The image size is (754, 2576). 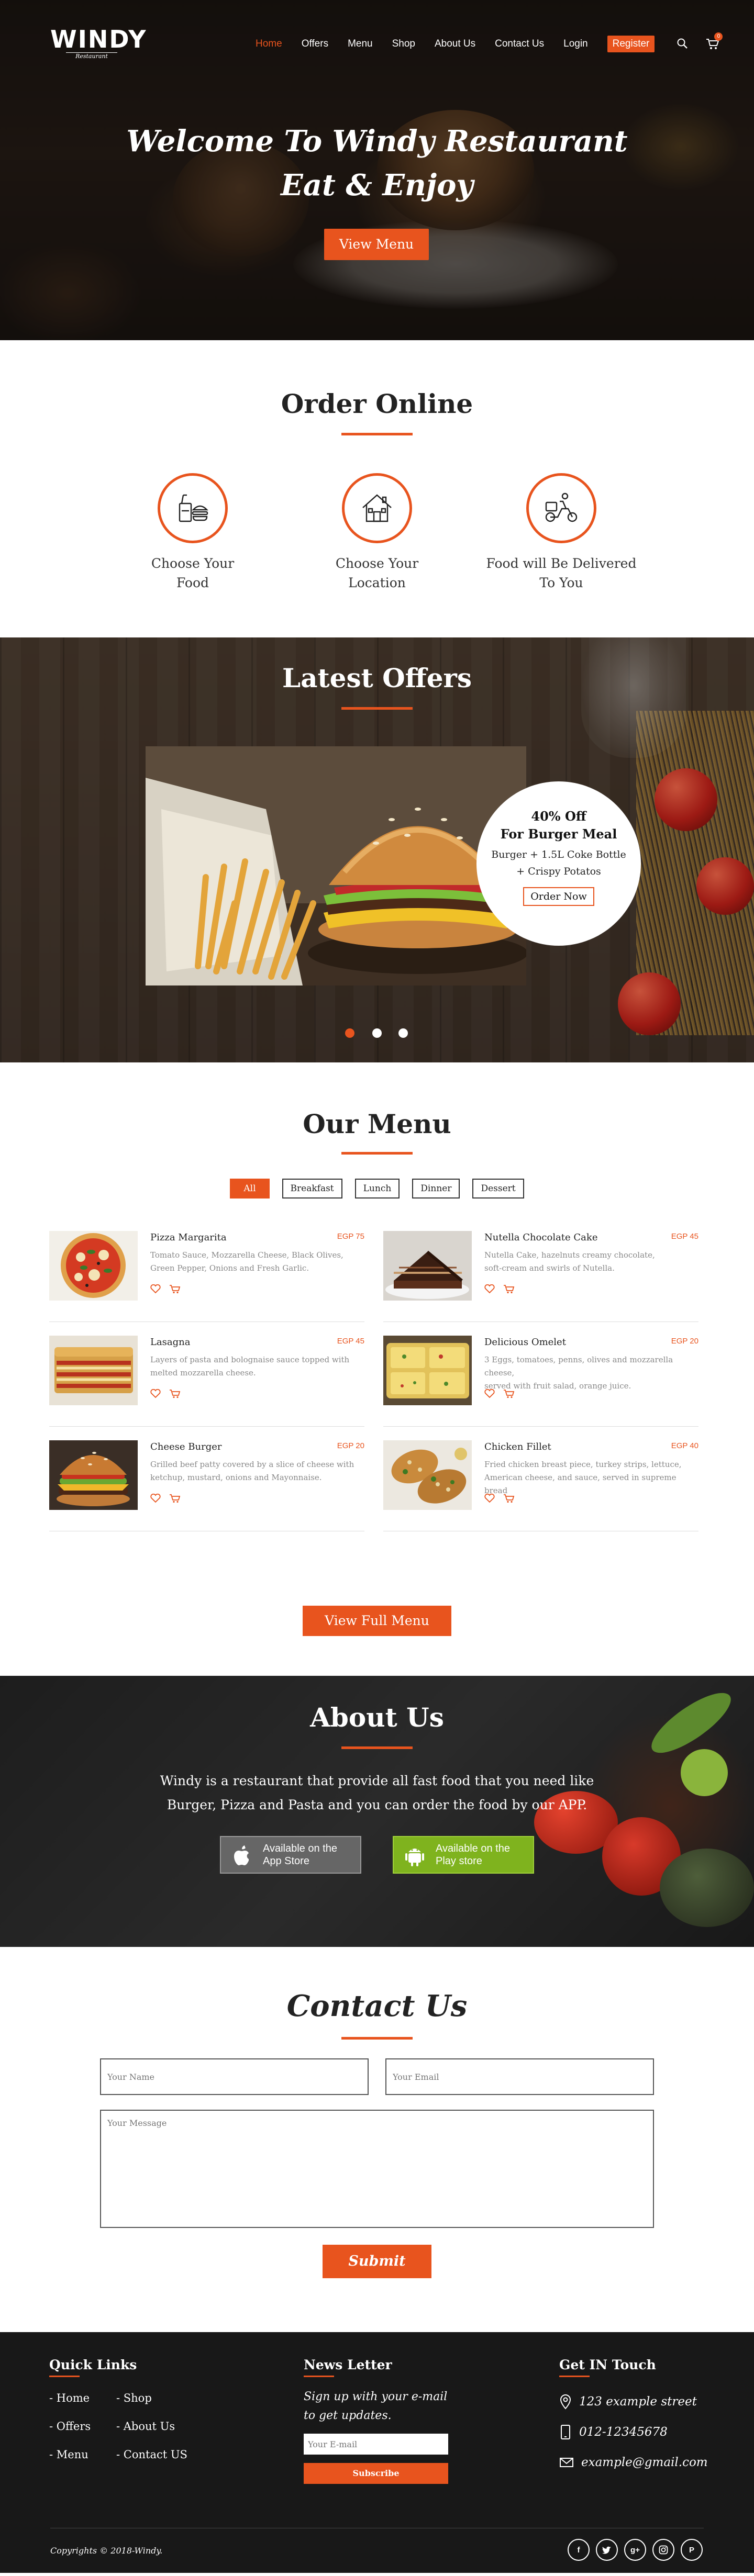 What do you see at coordinates (377, 508) in the screenshot?
I see `house-icon` at bounding box center [377, 508].